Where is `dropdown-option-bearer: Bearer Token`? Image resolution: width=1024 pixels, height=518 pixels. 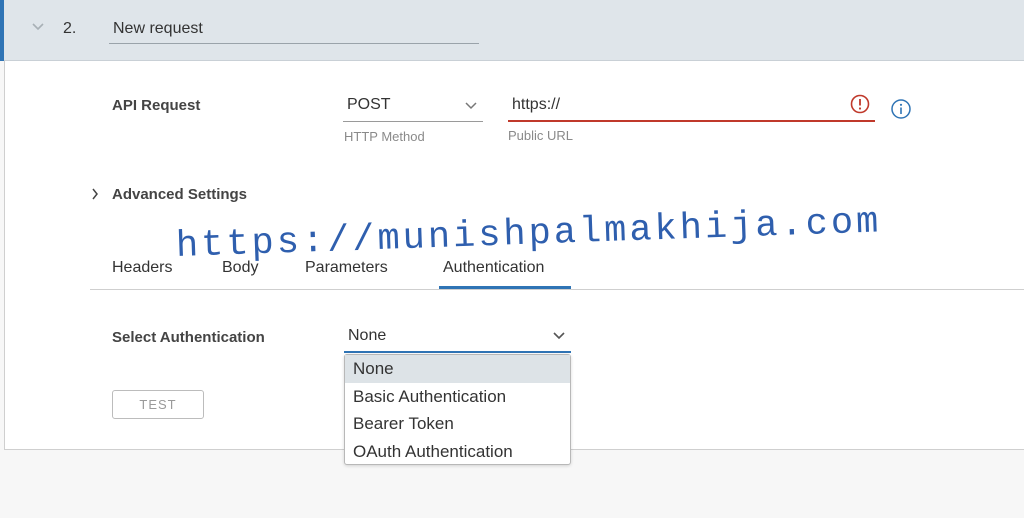 dropdown-option-bearer: Bearer Token is located at coordinates (457, 424).